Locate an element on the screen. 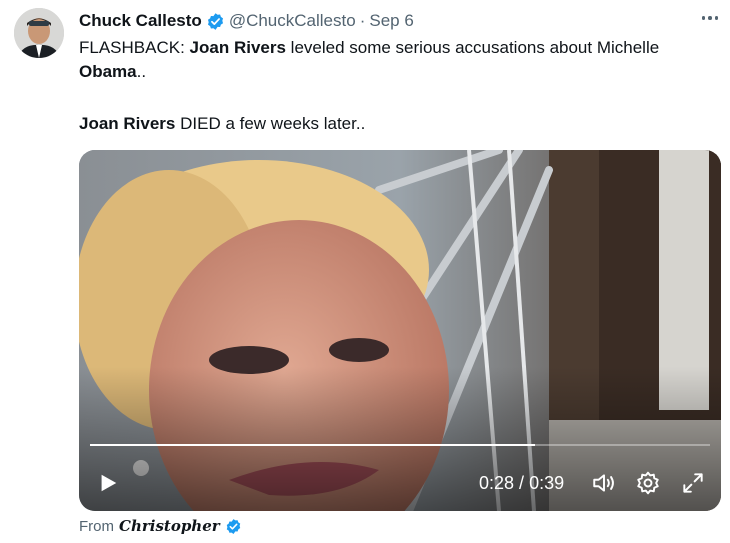 This screenshot has width=730, height=543. fullscreen-icon is located at coordinates (693, 483).